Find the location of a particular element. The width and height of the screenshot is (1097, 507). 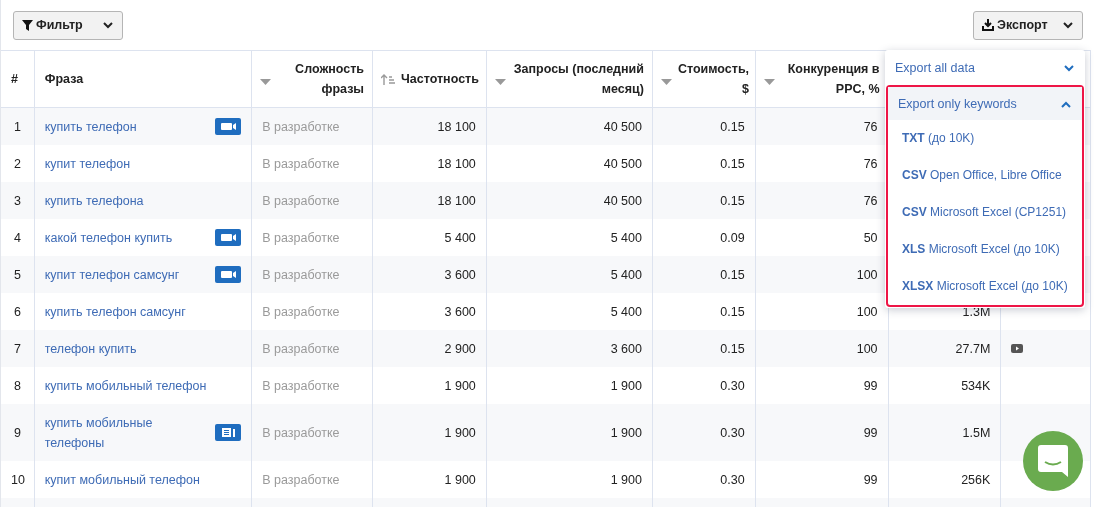

menu-section-header: Export all data is located at coordinates (985, 67).